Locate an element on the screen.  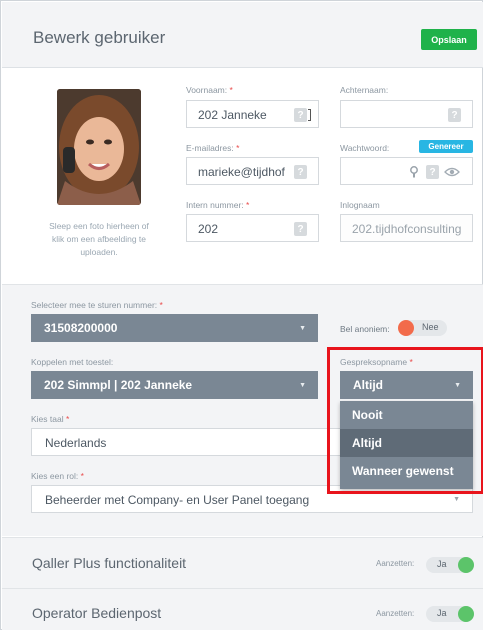
lastname-input: ? is located at coordinates (406, 114).